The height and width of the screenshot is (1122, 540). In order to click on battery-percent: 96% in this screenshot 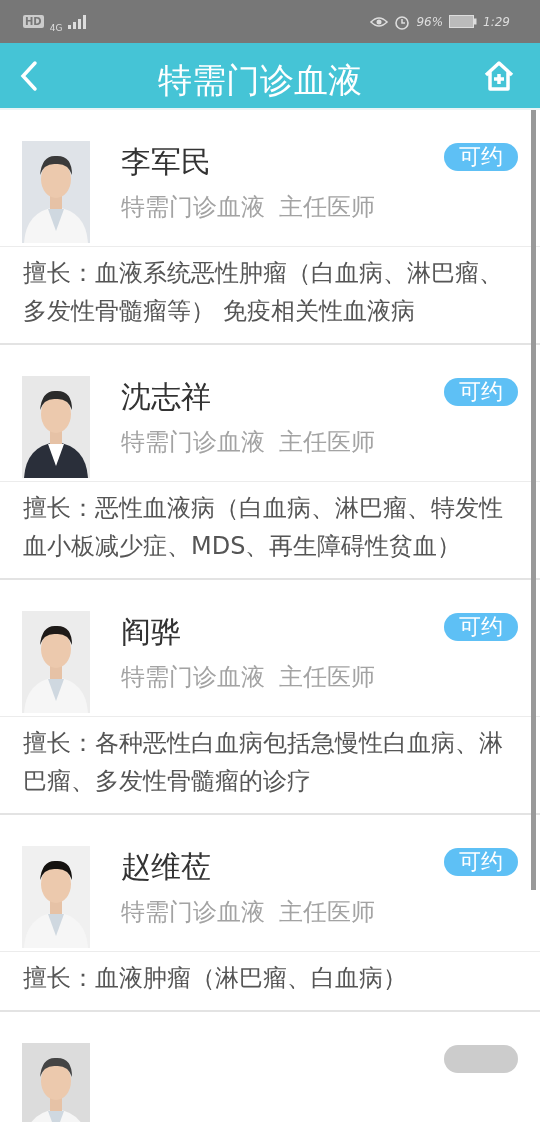, I will do `click(430, 21)`.